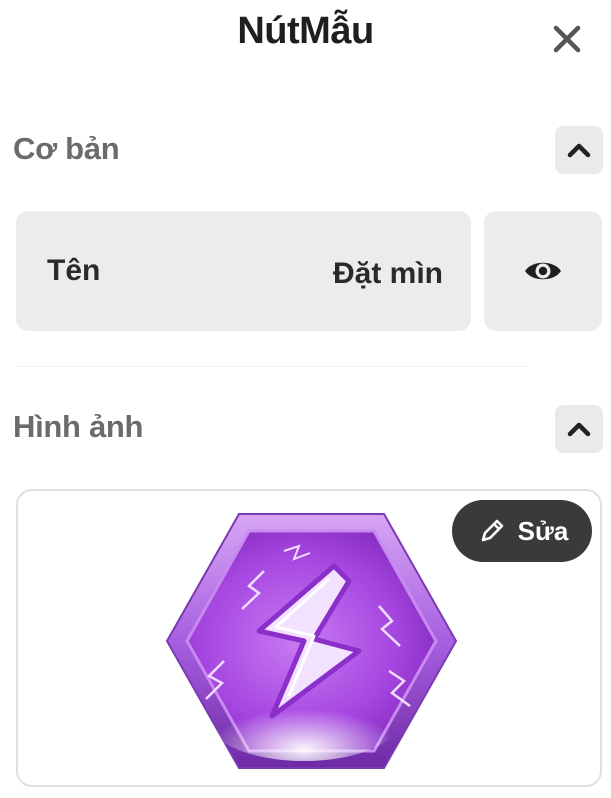 The height and width of the screenshot is (798, 611). Describe the element at coordinates (492, 530) in the screenshot. I see `pencil-icon` at that location.